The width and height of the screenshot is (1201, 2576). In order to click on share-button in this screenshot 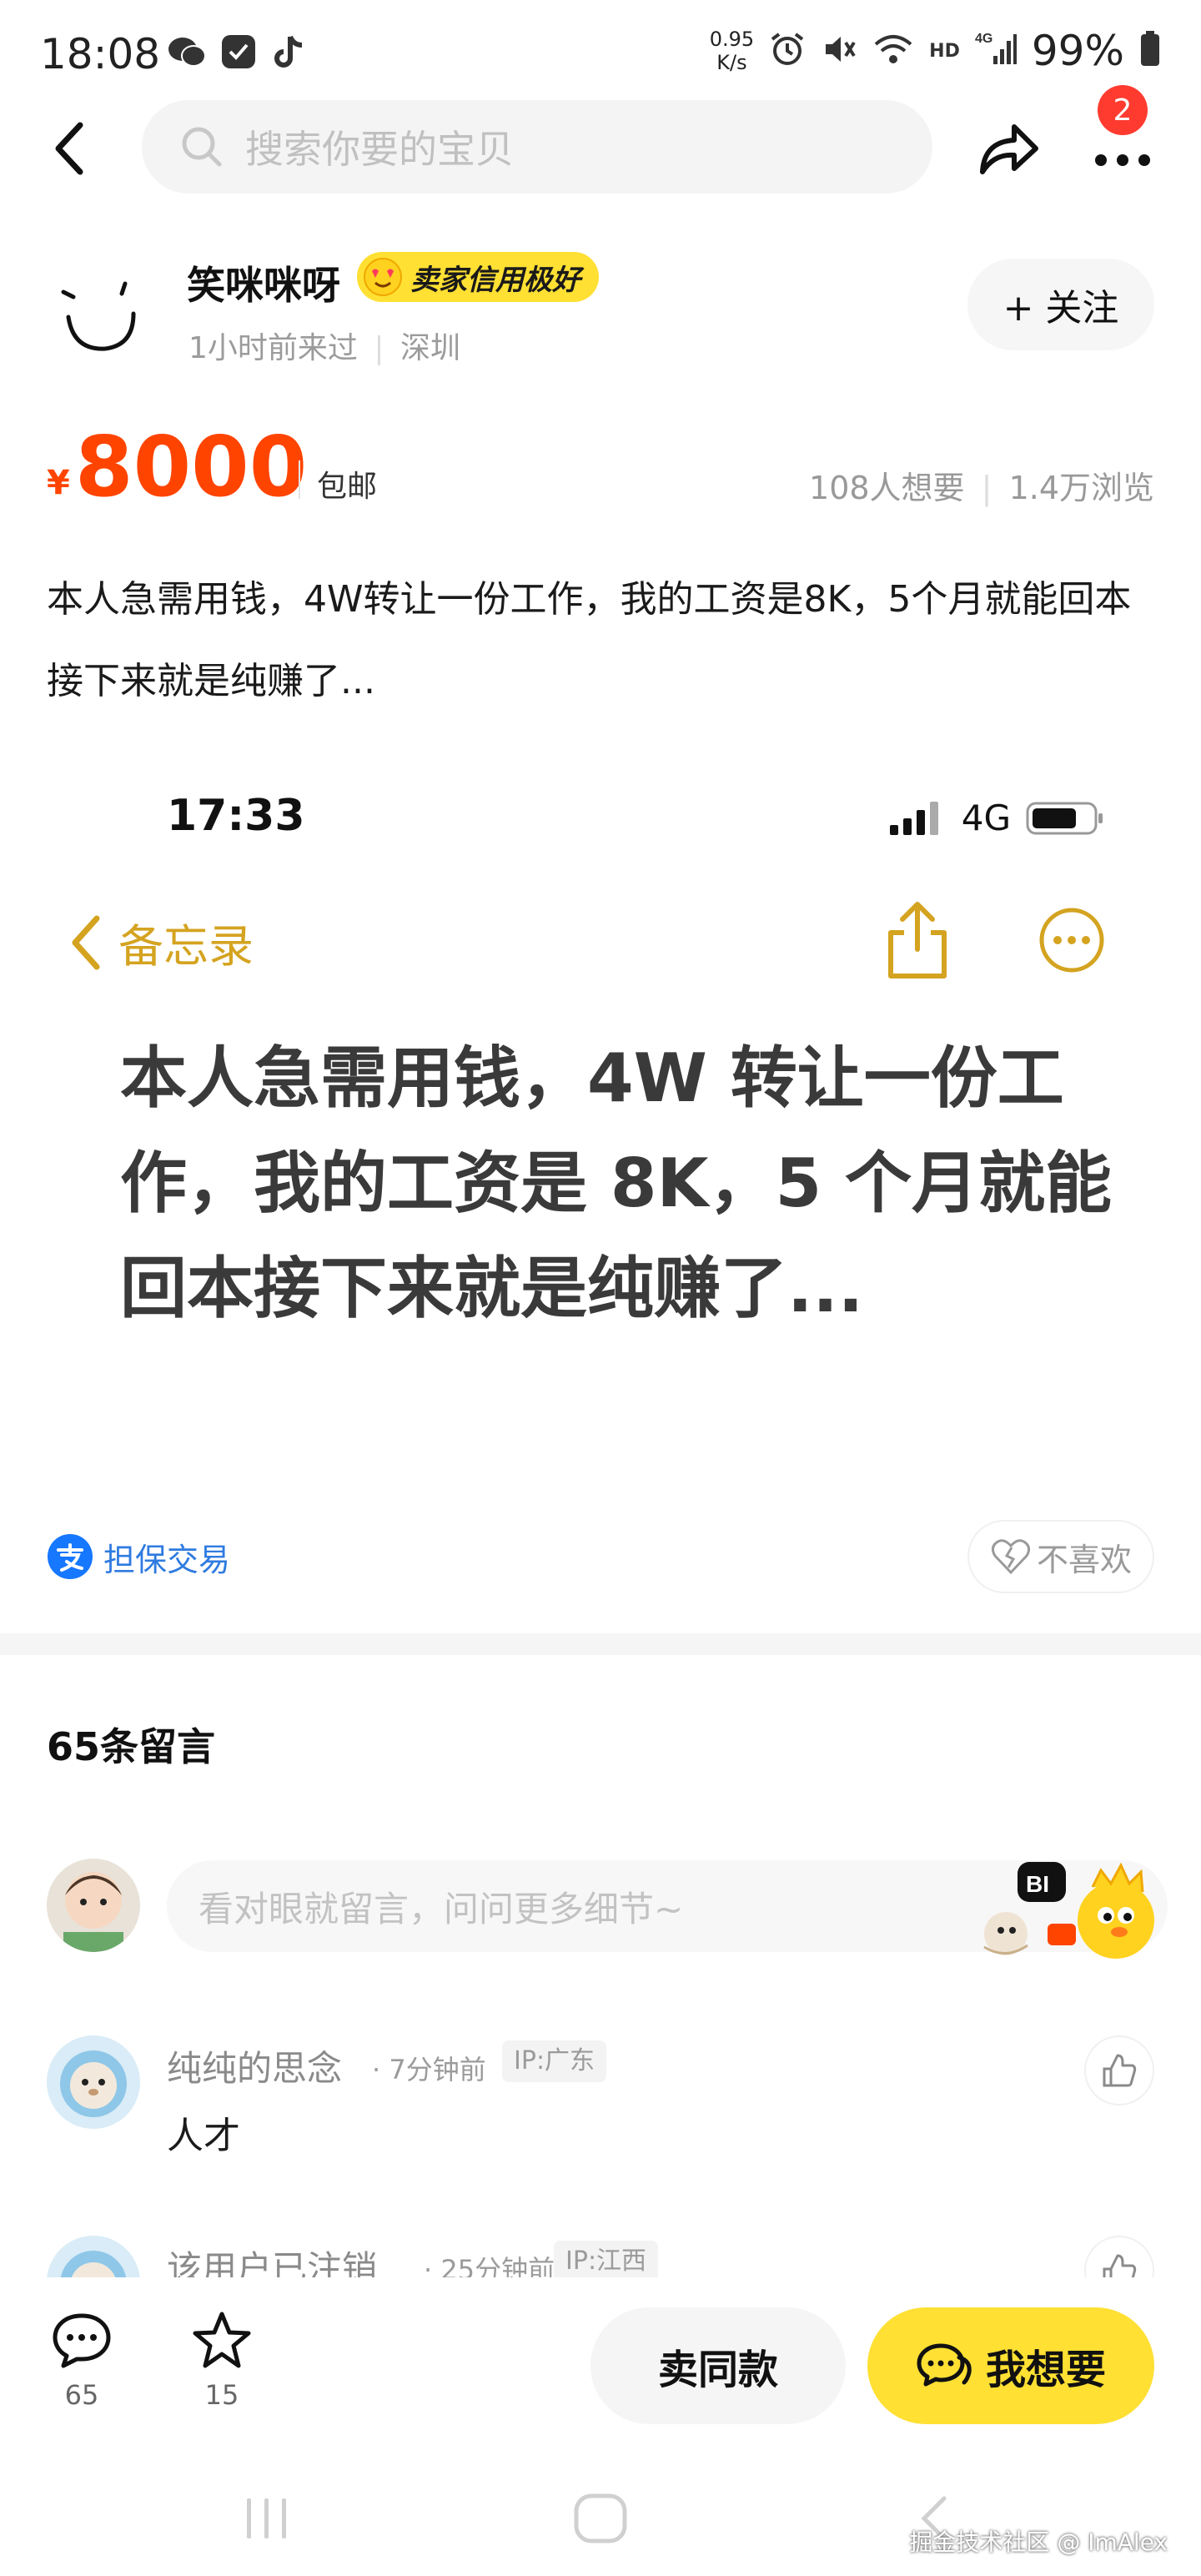, I will do `click(1009, 148)`.